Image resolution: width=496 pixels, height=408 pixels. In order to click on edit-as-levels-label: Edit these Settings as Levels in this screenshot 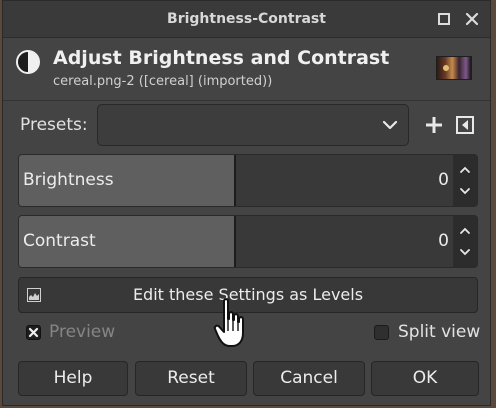, I will do `click(248, 294)`.